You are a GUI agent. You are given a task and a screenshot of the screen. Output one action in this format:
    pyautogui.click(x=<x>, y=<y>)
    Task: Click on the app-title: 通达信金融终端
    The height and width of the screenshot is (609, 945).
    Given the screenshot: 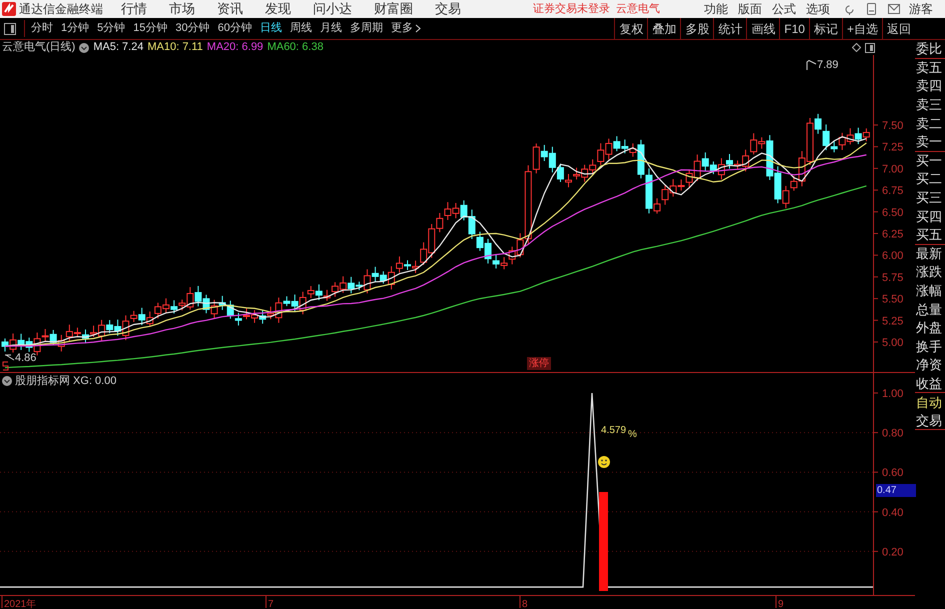 What is the action you would take?
    pyautogui.click(x=61, y=9)
    